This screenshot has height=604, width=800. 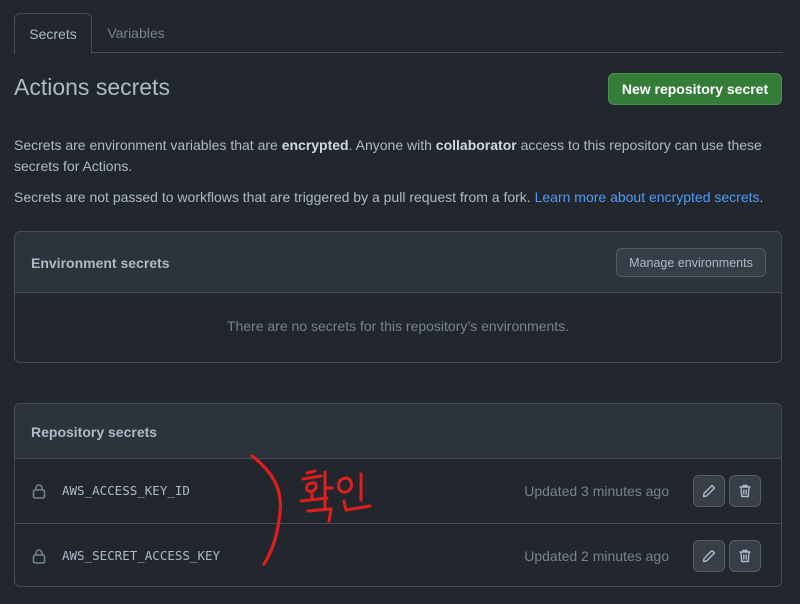 What do you see at coordinates (94, 432) in the screenshot?
I see `repository-secrets-title: Repository secrets` at bounding box center [94, 432].